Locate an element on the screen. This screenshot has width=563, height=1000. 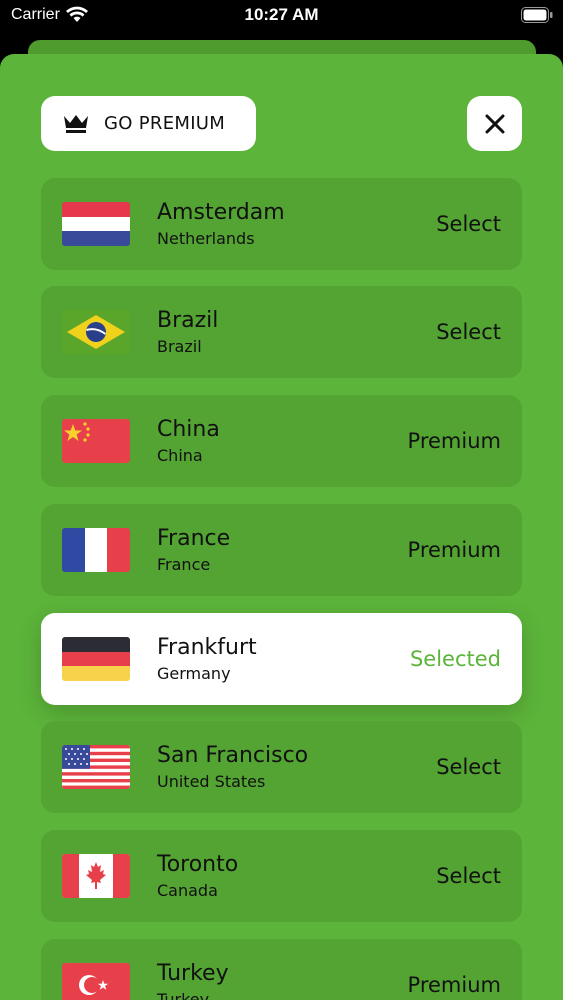
server-city: China is located at coordinates (188, 429).